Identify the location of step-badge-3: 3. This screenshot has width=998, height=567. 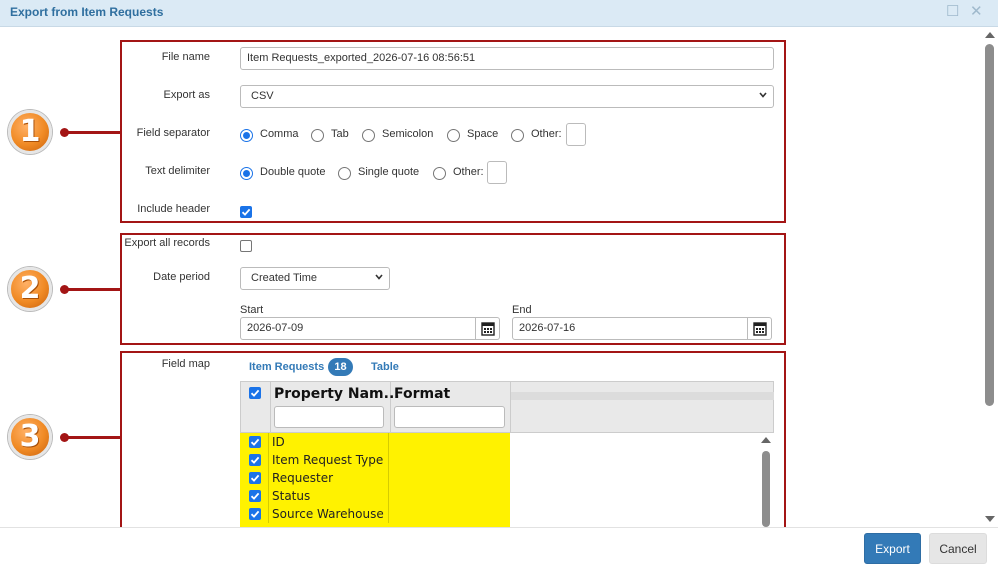
(30, 437).